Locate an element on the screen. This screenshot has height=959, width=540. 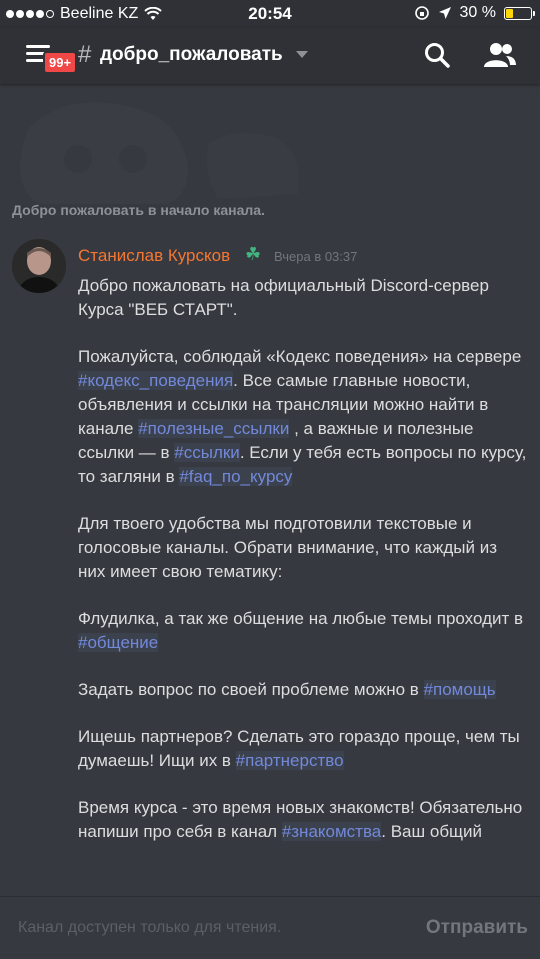
channel-mention: #полезные_ссылки is located at coordinates (214, 428).